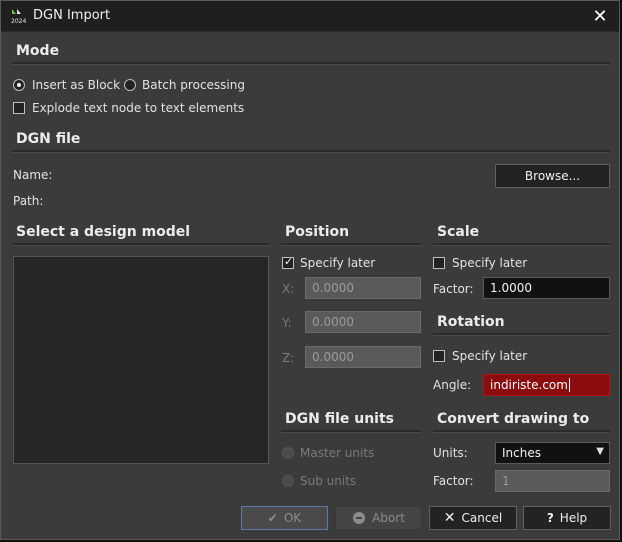 This screenshot has height=542, width=622. Describe the element at coordinates (48, 139) in the screenshot. I see `dgn-file-heading: DGN file` at that location.